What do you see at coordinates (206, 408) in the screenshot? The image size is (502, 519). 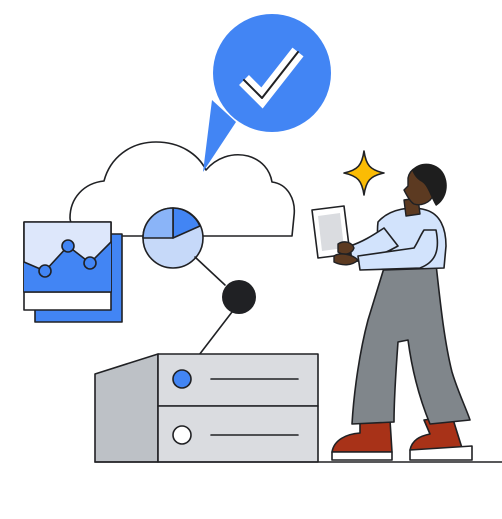 I see `server-rack-icon` at bounding box center [206, 408].